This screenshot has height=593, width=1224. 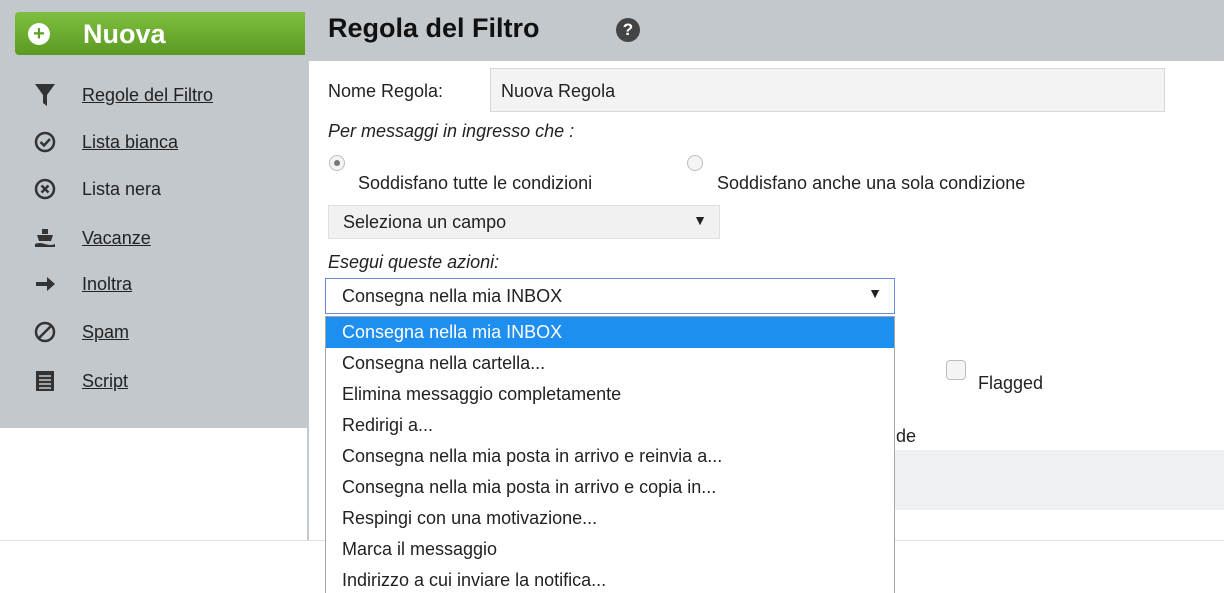 What do you see at coordinates (45, 189) in the screenshot?
I see `x-circle-icon` at bounding box center [45, 189].